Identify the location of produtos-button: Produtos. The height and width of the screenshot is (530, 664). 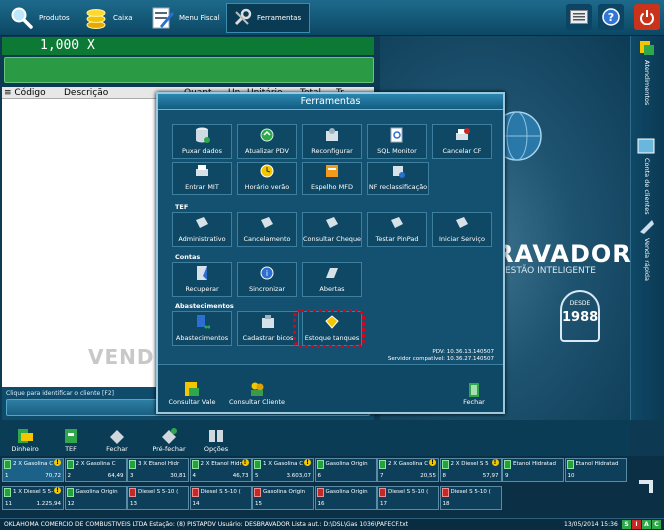
(40, 18).